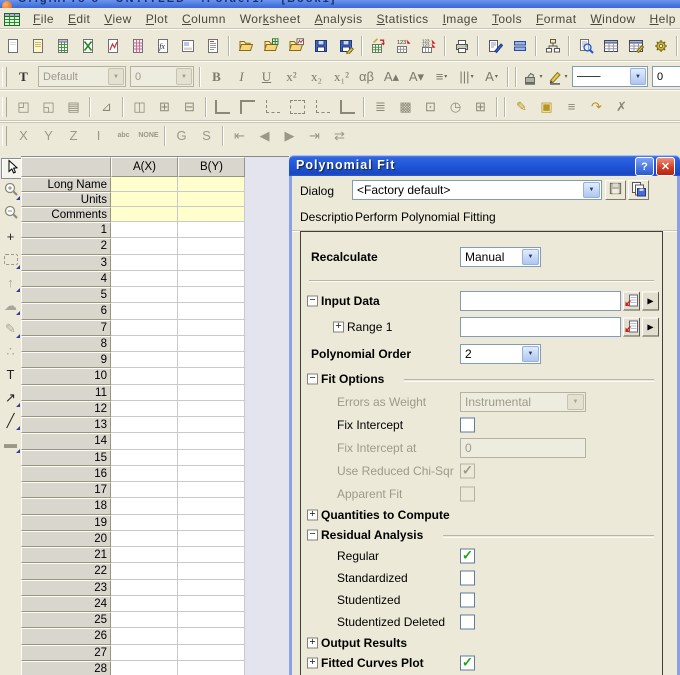 The width and height of the screenshot is (680, 675). Describe the element at coordinates (660, 46) in the screenshot. I see `code-builder-button` at that location.